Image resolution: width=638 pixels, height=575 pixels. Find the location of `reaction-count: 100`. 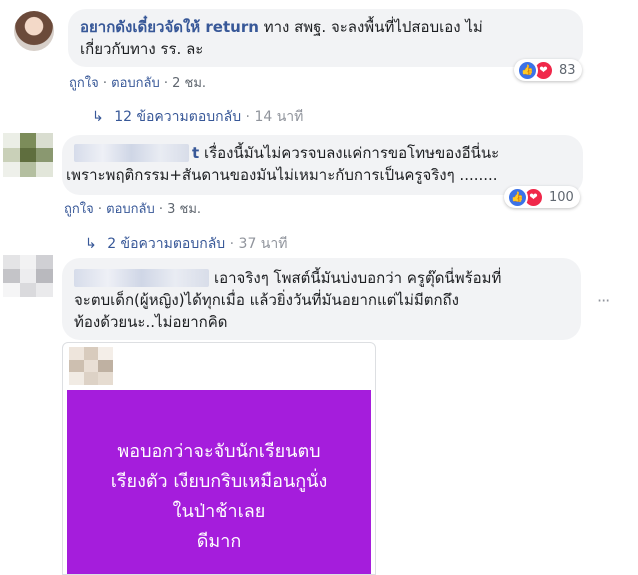

reaction-count: 100 is located at coordinates (561, 197).